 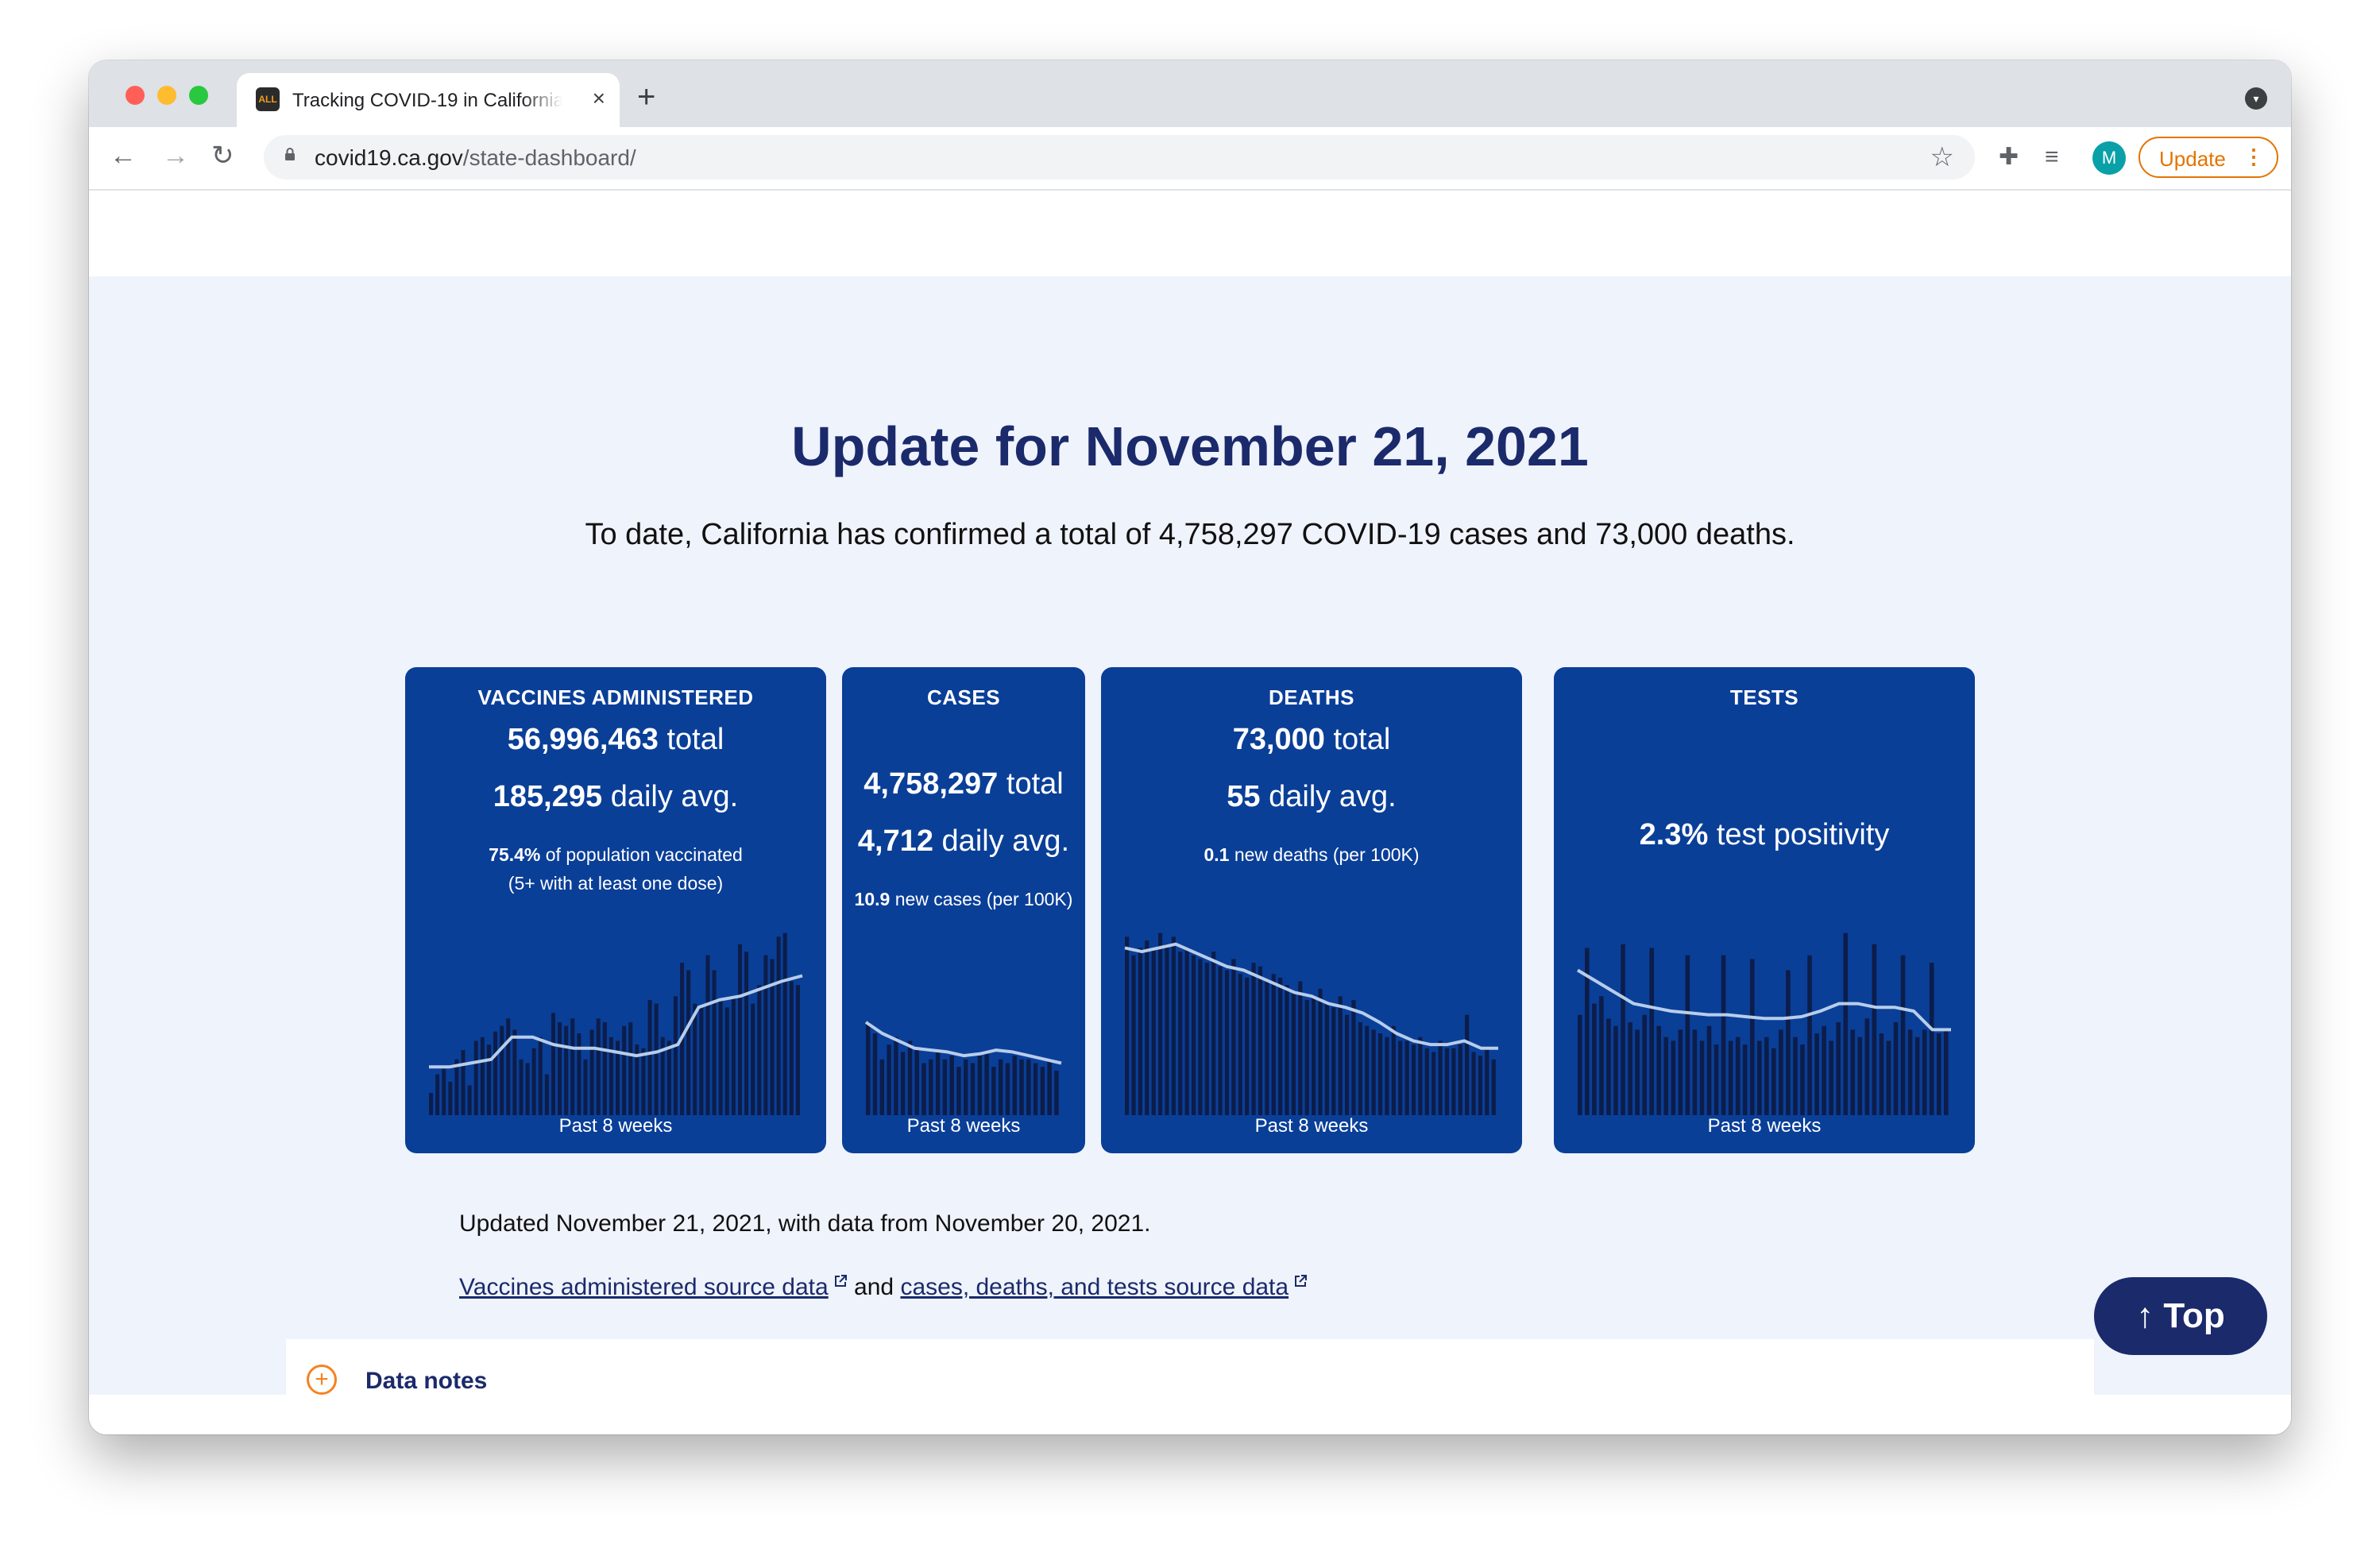 What do you see at coordinates (1333, 796) in the screenshot?
I see `deaths-avg-label: daily avg.` at bounding box center [1333, 796].